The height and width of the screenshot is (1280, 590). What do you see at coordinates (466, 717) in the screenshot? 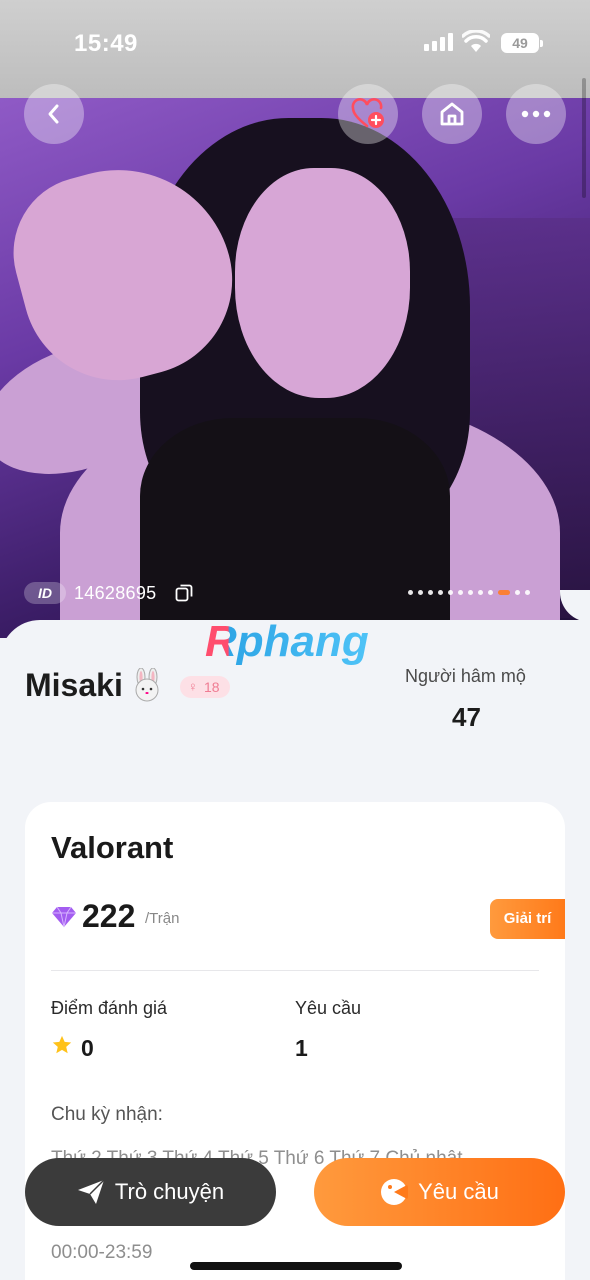
I see `fans-count: 47` at bounding box center [466, 717].